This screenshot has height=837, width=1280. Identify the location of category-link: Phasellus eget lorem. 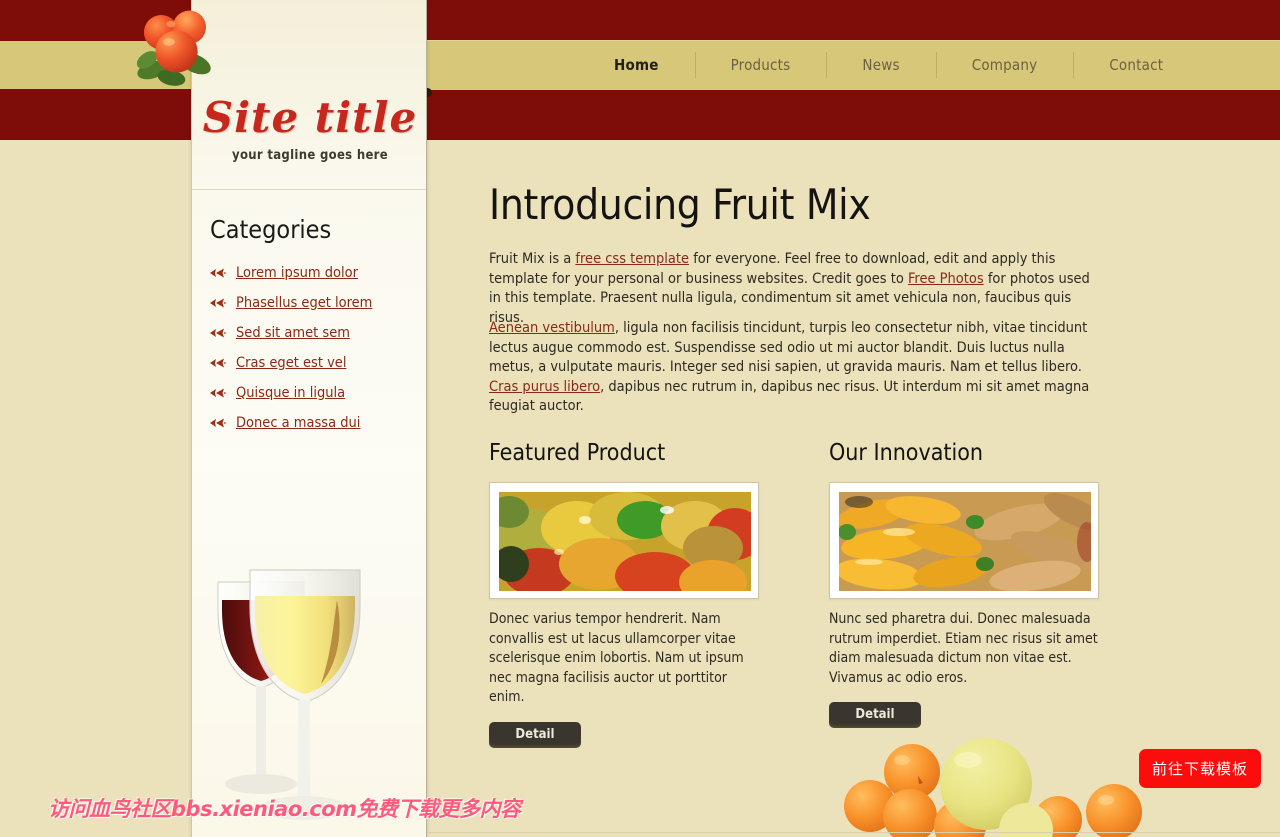
(304, 303).